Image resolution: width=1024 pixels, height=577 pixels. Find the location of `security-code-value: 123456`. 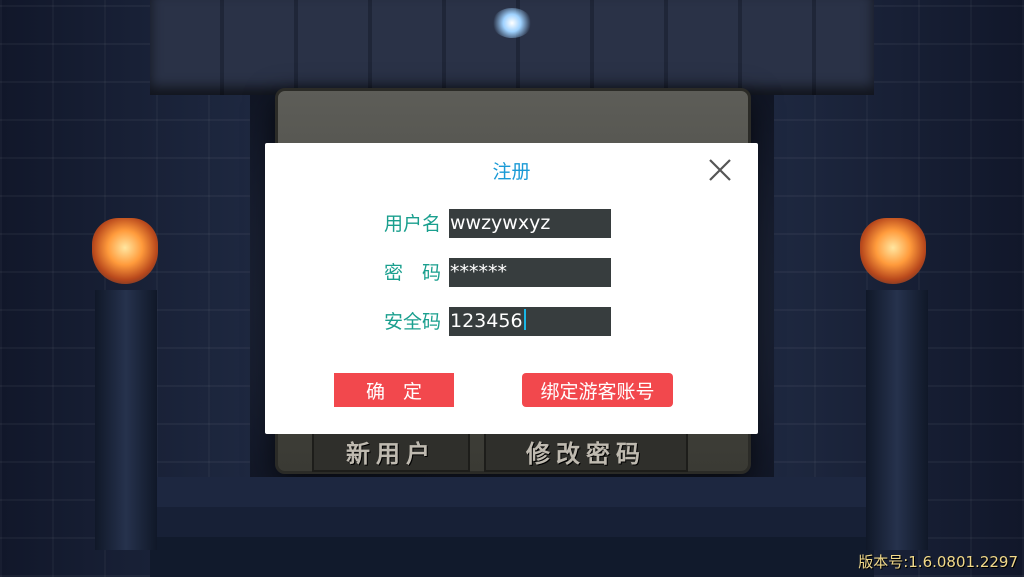

security-code-value: 123456 is located at coordinates (486, 321).